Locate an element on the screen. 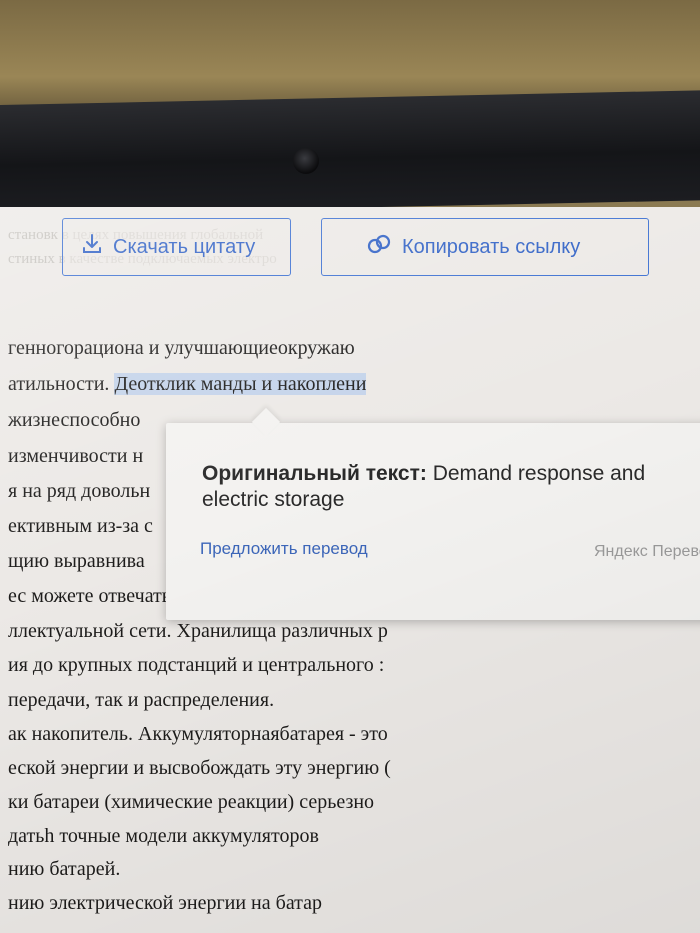  popup-pointer is located at coordinates (266, 422).